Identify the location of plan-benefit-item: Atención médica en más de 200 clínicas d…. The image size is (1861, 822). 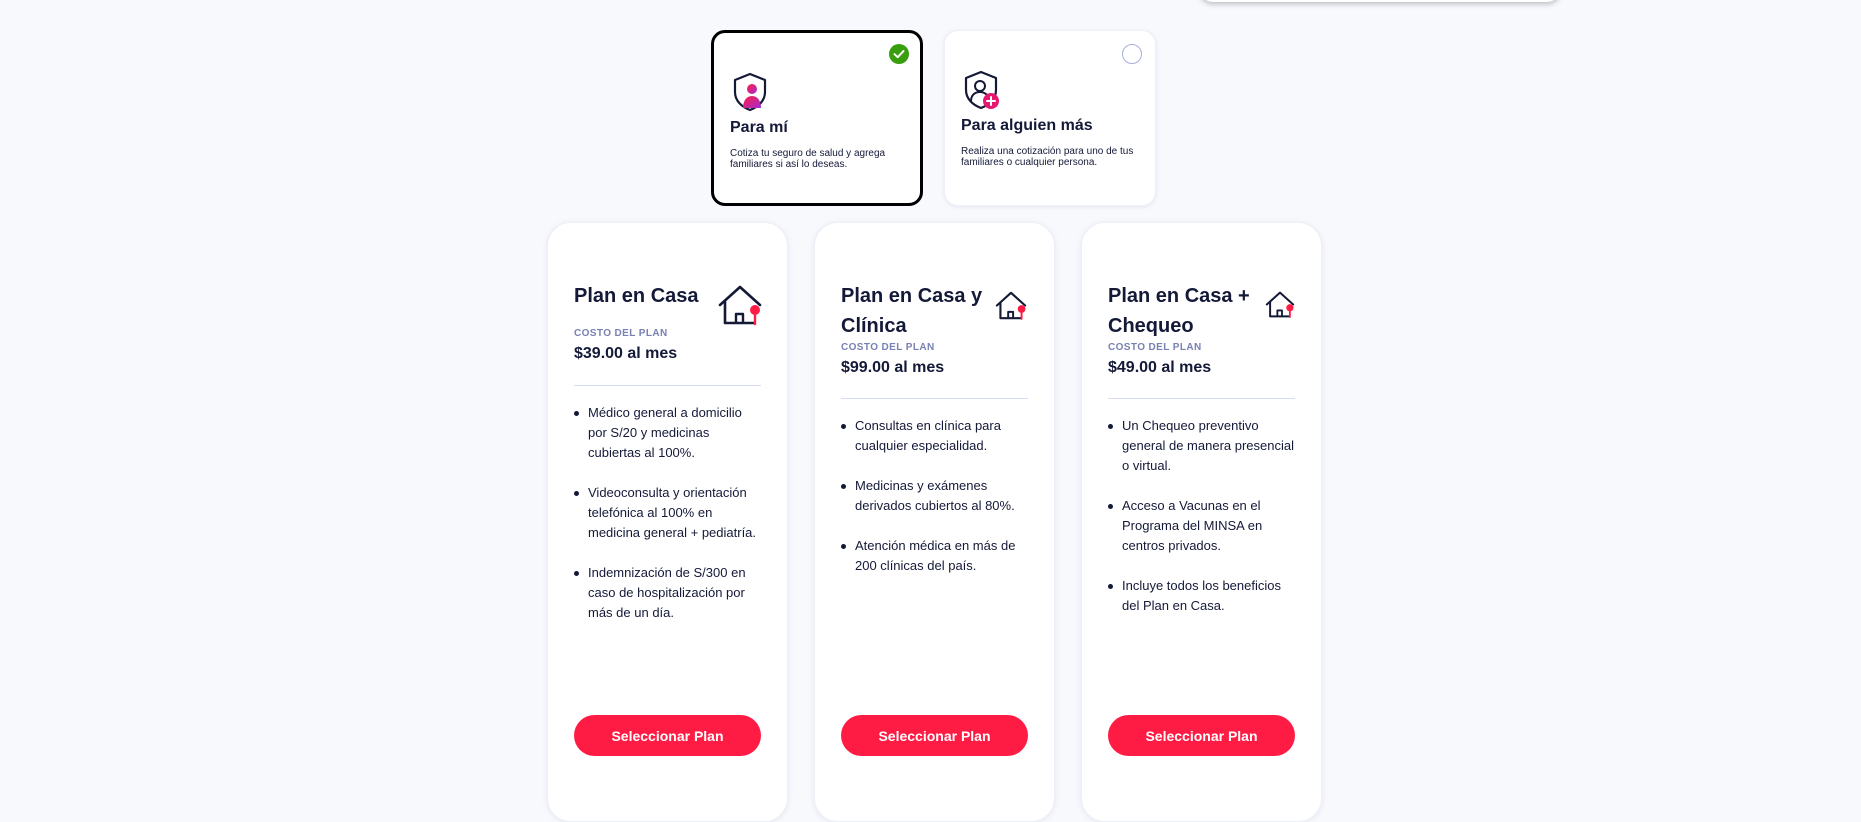
(936, 556).